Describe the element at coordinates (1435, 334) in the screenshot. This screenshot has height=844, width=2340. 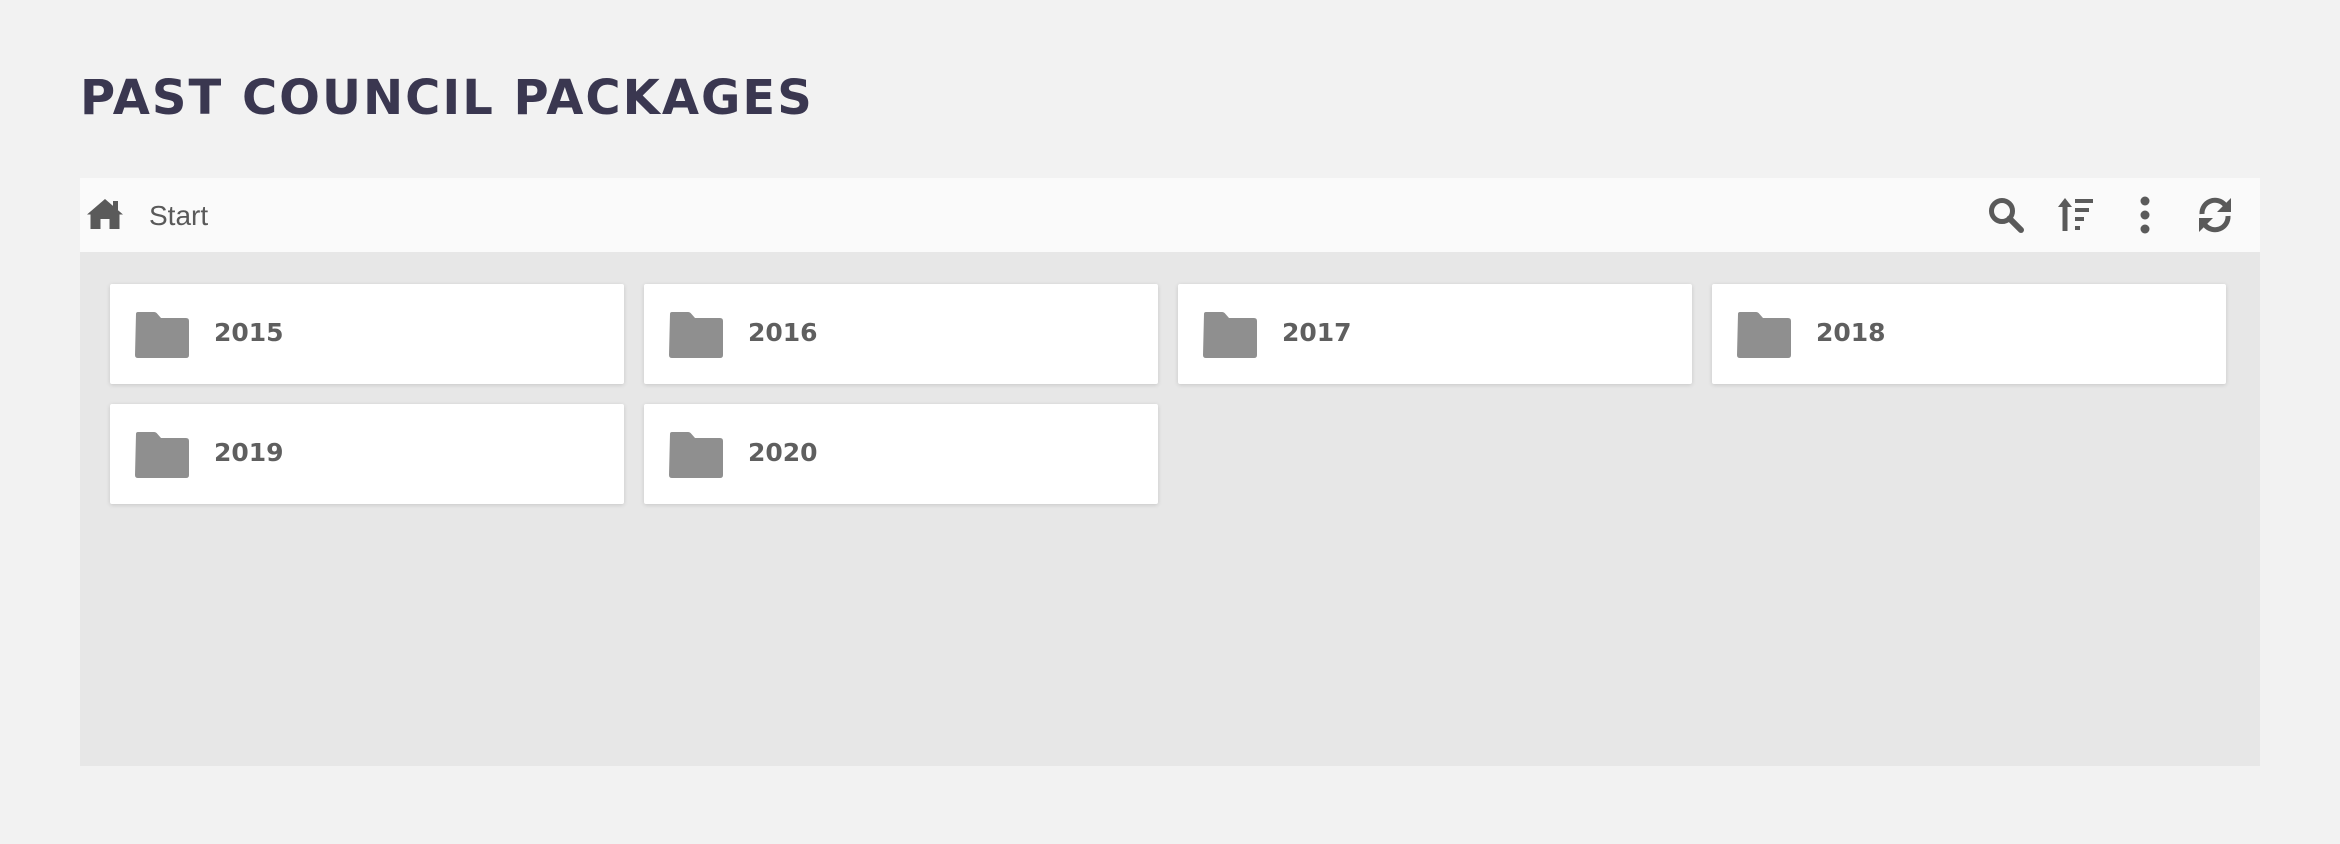
I see `folder-item: 2017` at that location.